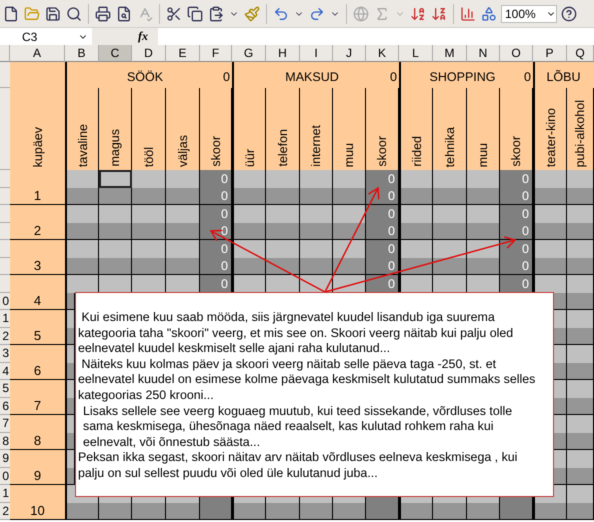 The width and height of the screenshot is (594, 522). Describe the element at coordinates (349, 53) in the screenshot. I see `column-header: J` at that location.